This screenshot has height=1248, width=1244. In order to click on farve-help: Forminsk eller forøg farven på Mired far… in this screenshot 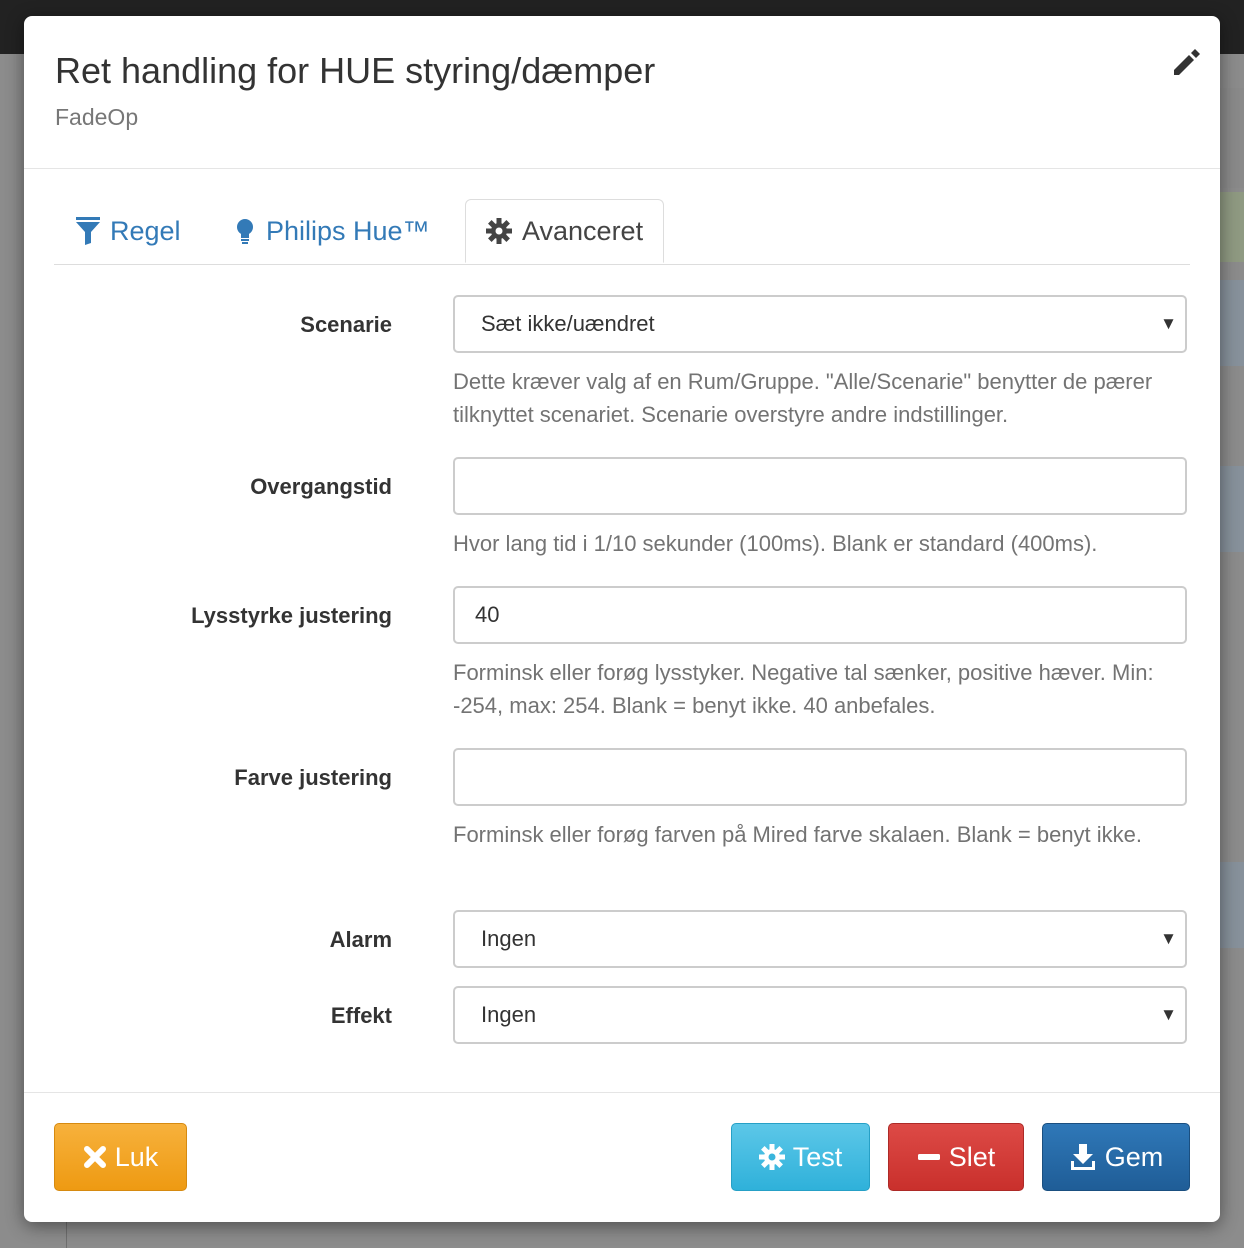, I will do `click(798, 834)`.